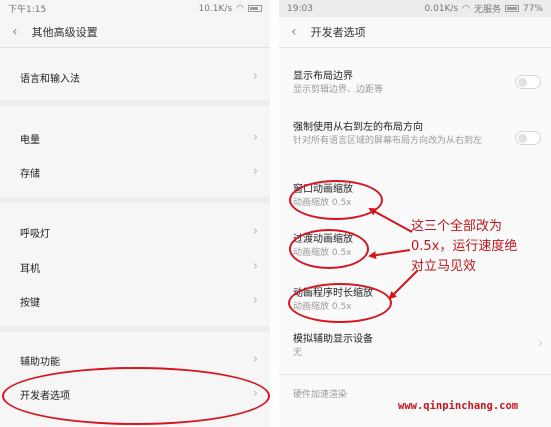 The height and width of the screenshot is (427, 551). I want to click on annotation-line-1: 这三个全部改为, so click(457, 226).